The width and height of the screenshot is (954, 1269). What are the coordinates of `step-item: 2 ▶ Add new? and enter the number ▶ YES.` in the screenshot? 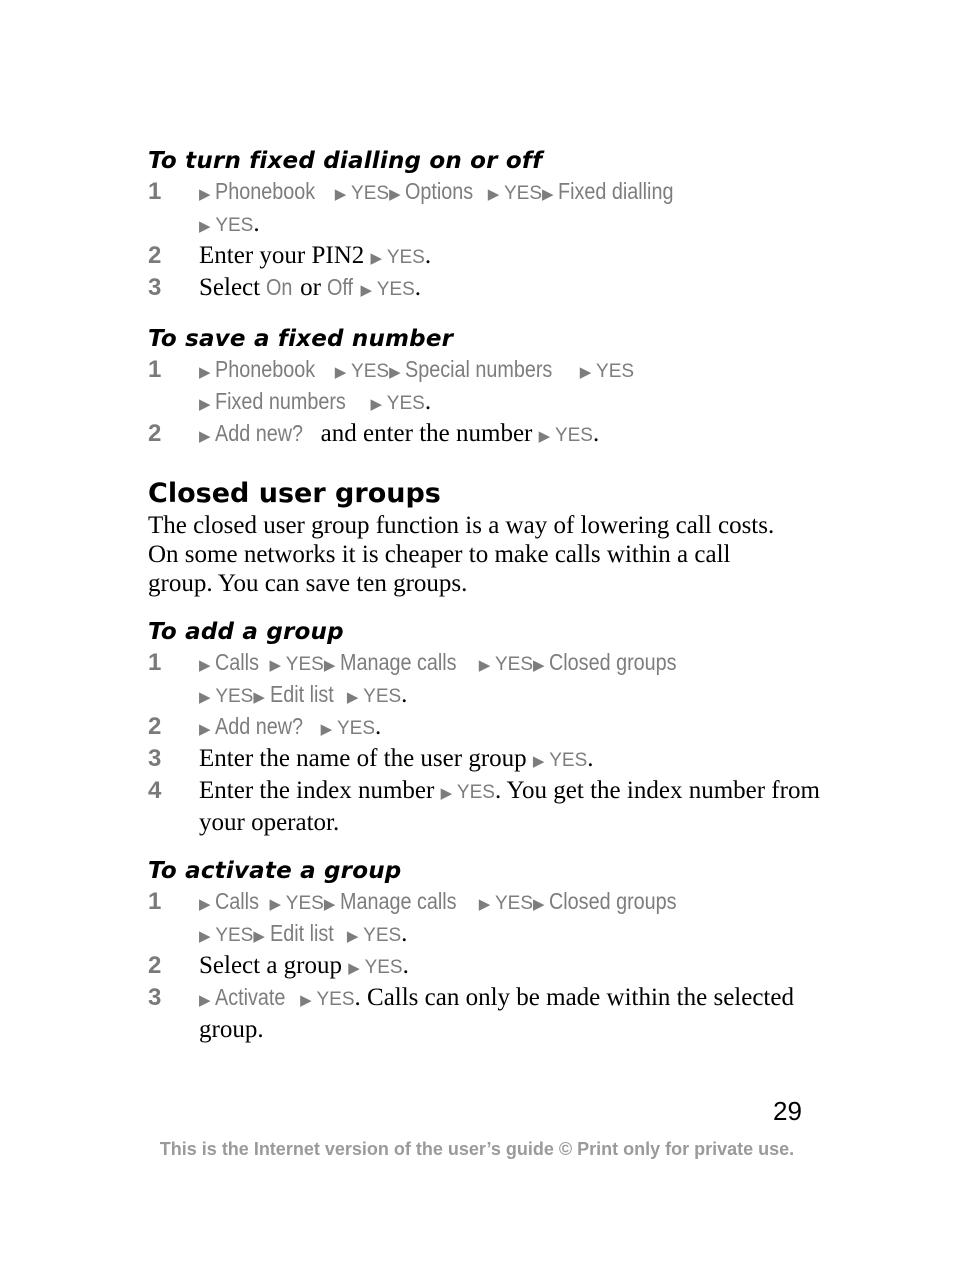 It's located at (374, 433).